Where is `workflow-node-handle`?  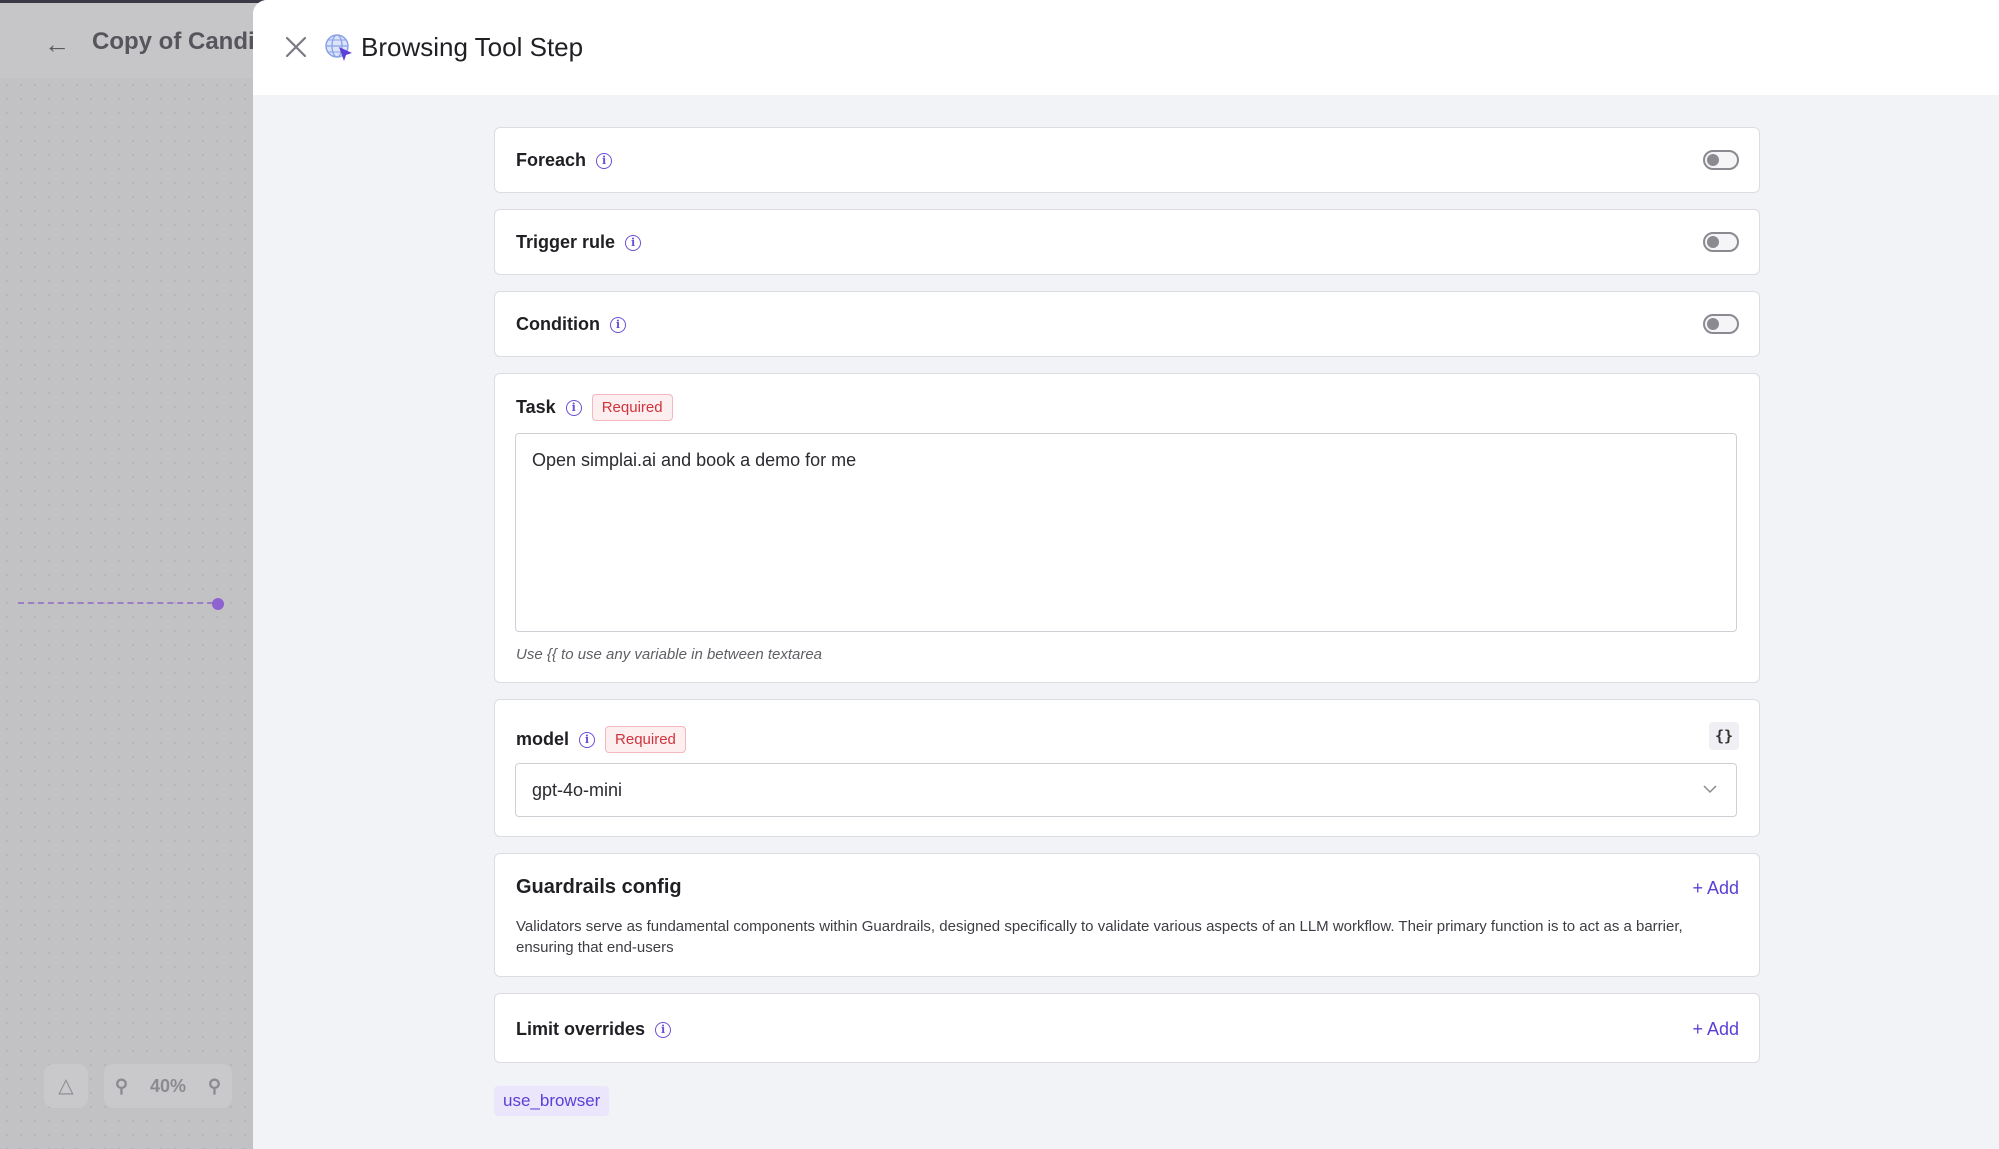
workflow-node-handle is located at coordinates (218, 604).